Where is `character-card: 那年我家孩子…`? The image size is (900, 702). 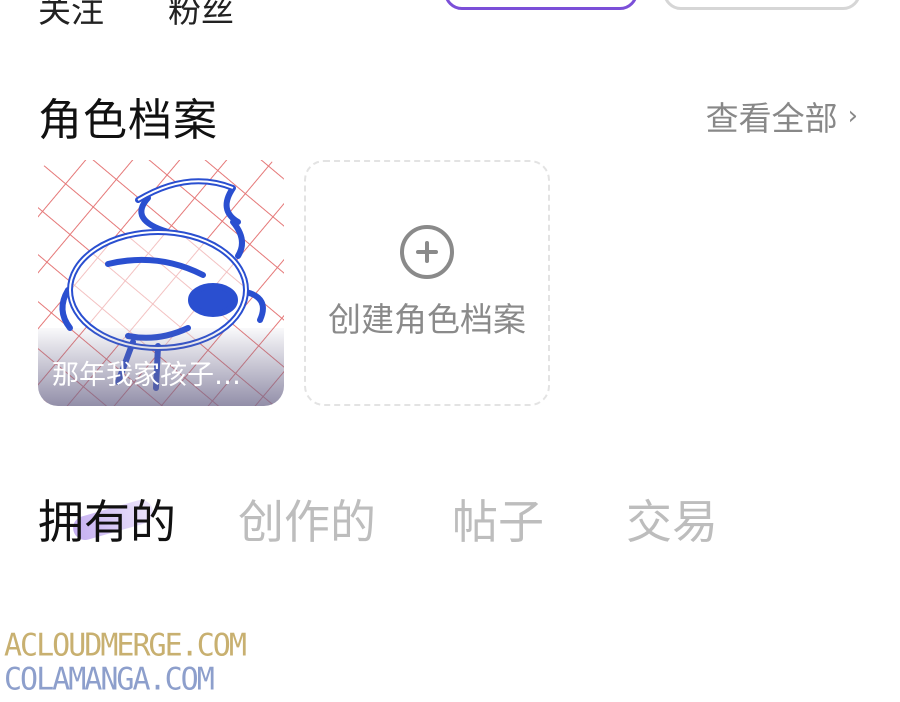 character-card: 那年我家孩子… is located at coordinates (161, 283).